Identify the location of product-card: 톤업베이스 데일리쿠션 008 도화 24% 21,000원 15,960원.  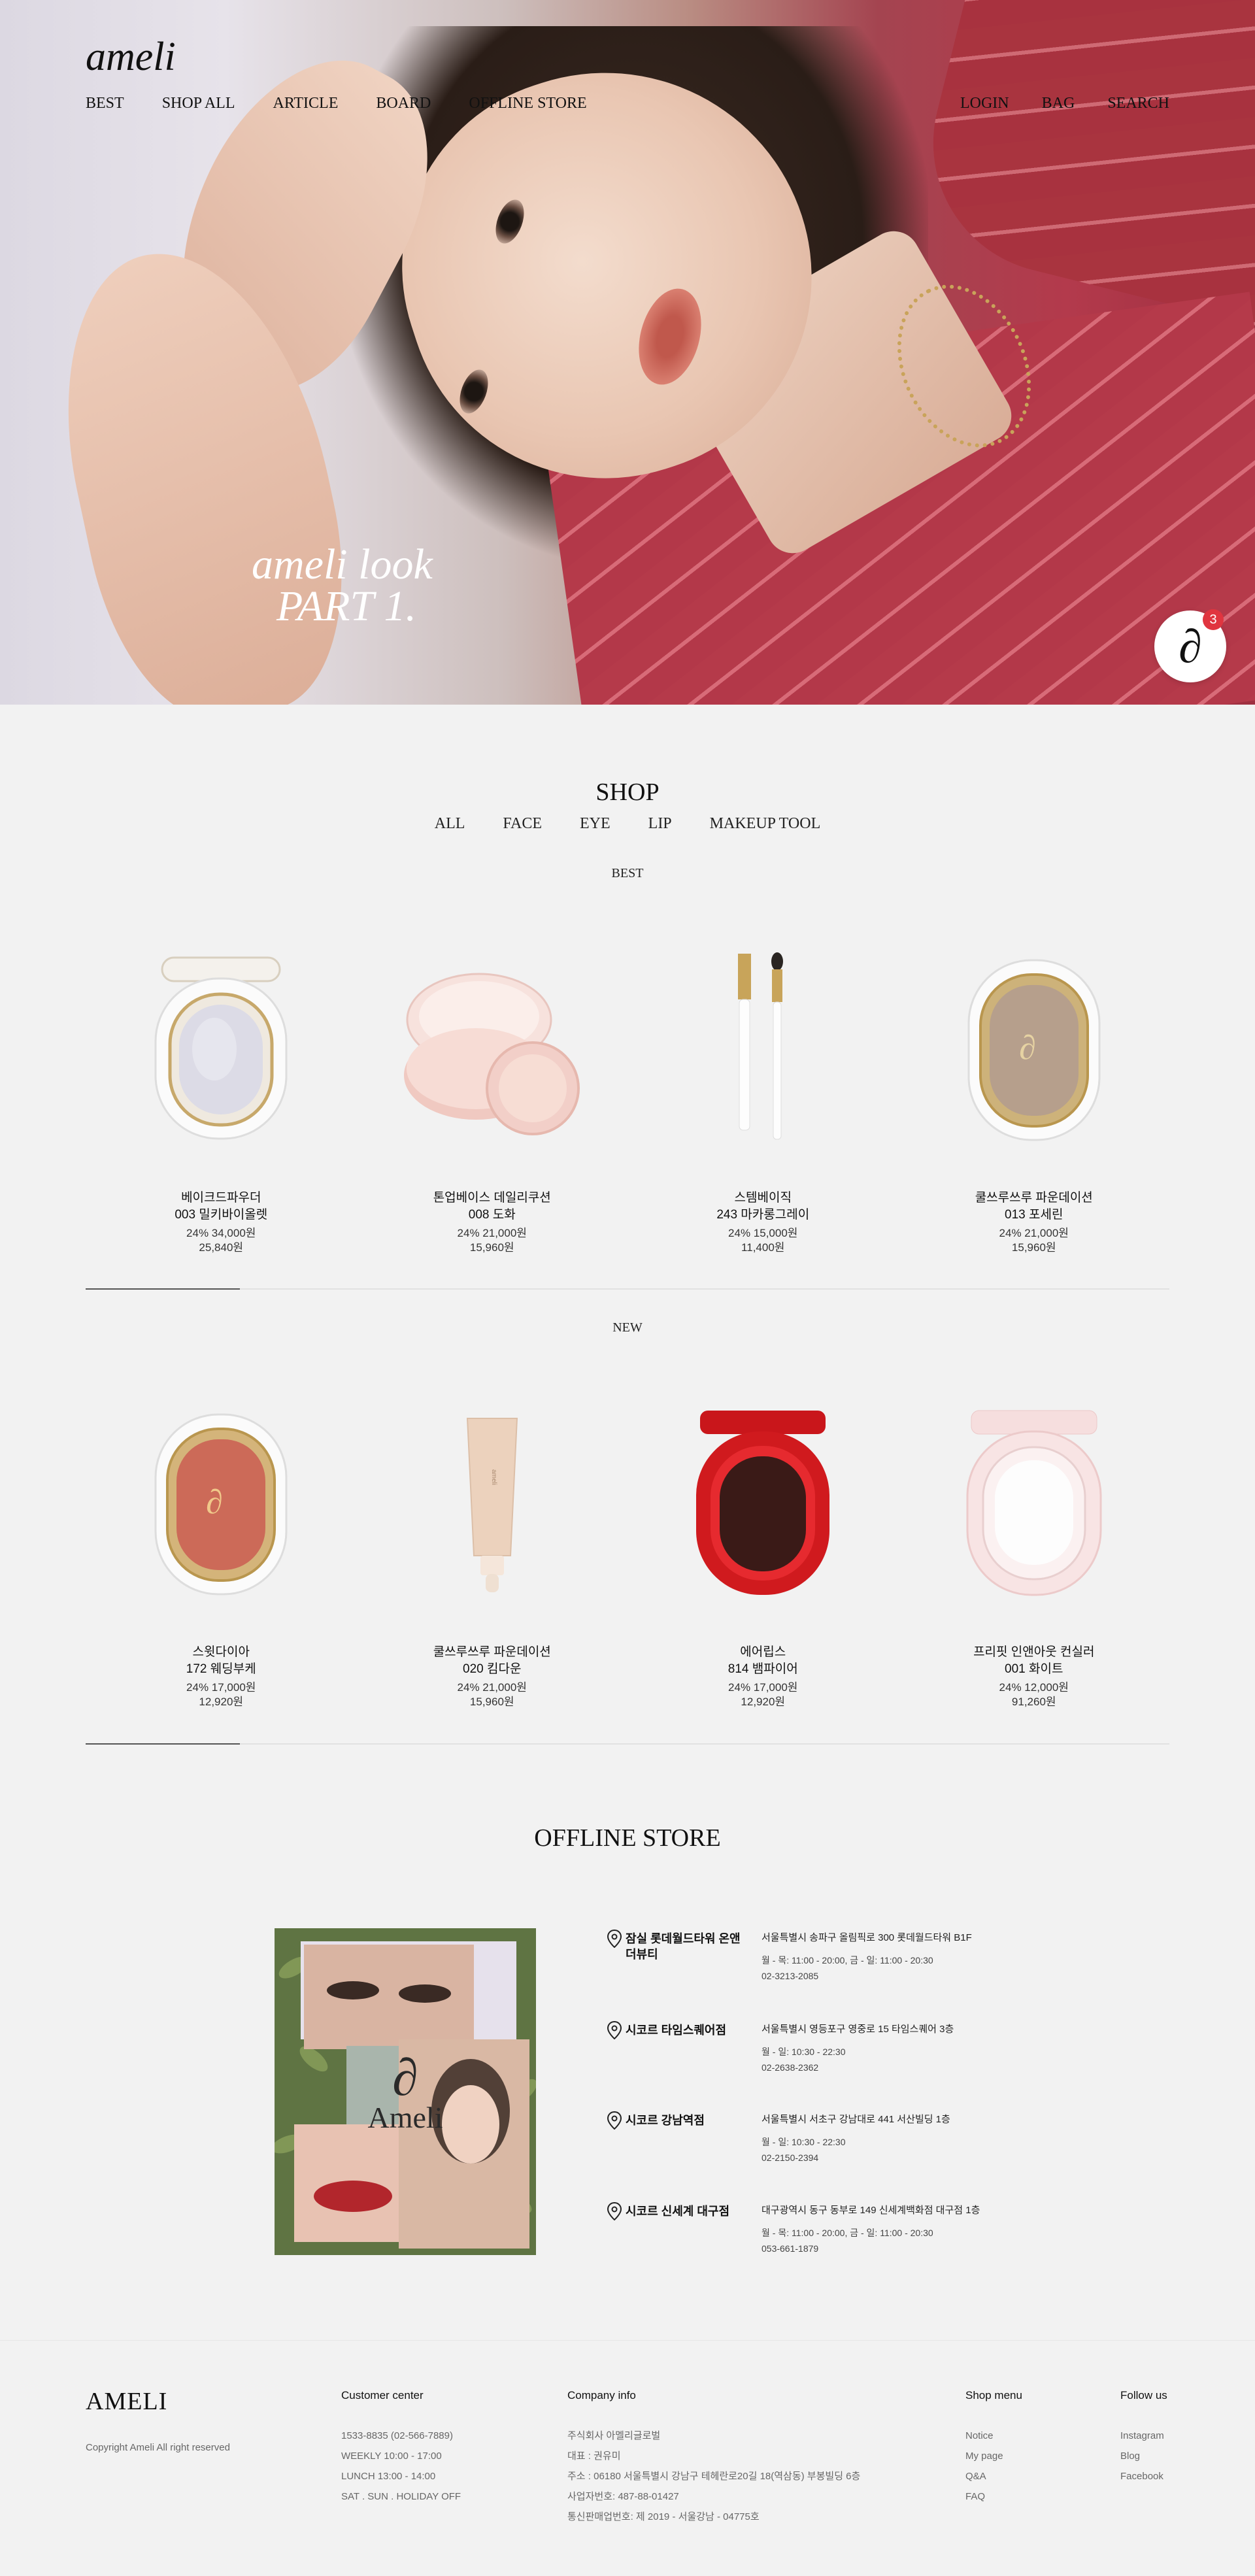
(492, 1100).